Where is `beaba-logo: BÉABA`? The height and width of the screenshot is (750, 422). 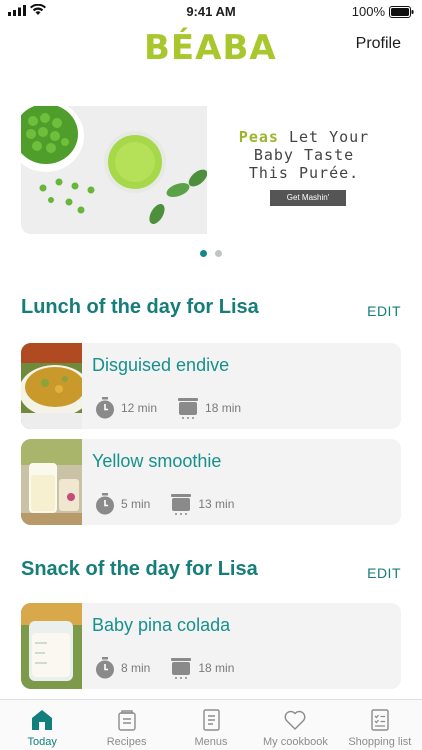
beaba-logo: BÉABA is located at coordinates (210, 48).